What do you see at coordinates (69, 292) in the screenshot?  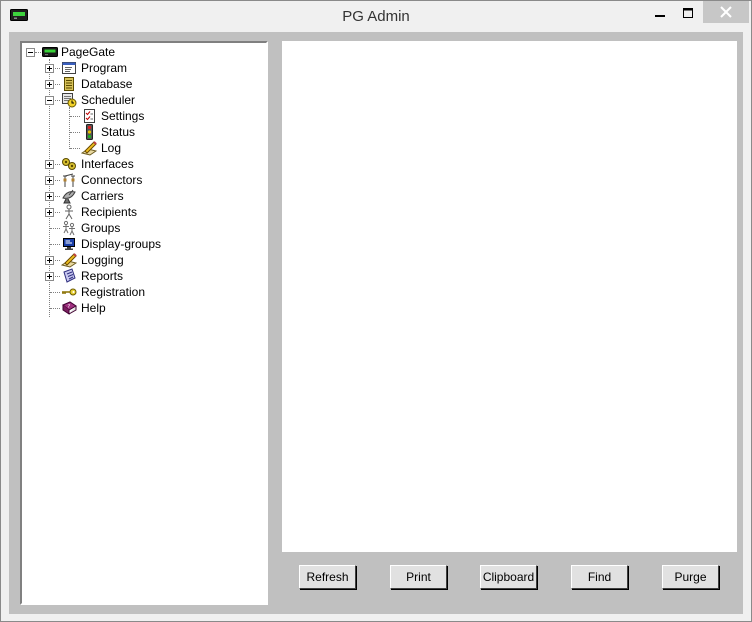 I see `key-icon` at bounding box center [69, 292].